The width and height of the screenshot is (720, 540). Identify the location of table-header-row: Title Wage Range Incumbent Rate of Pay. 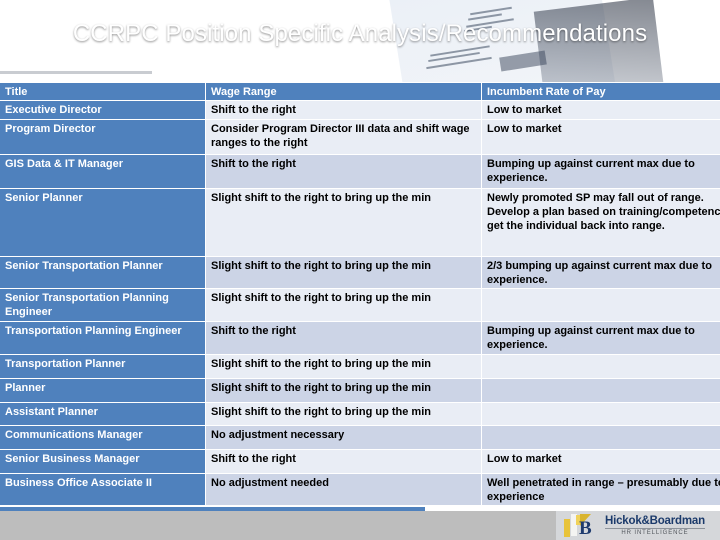
(360, 92).